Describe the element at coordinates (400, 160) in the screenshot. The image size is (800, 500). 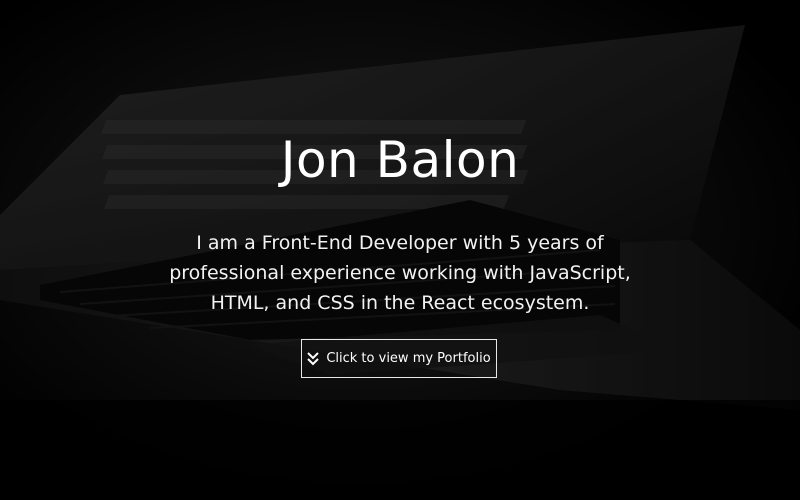
I see `page-title: Jon Balon` at that location.